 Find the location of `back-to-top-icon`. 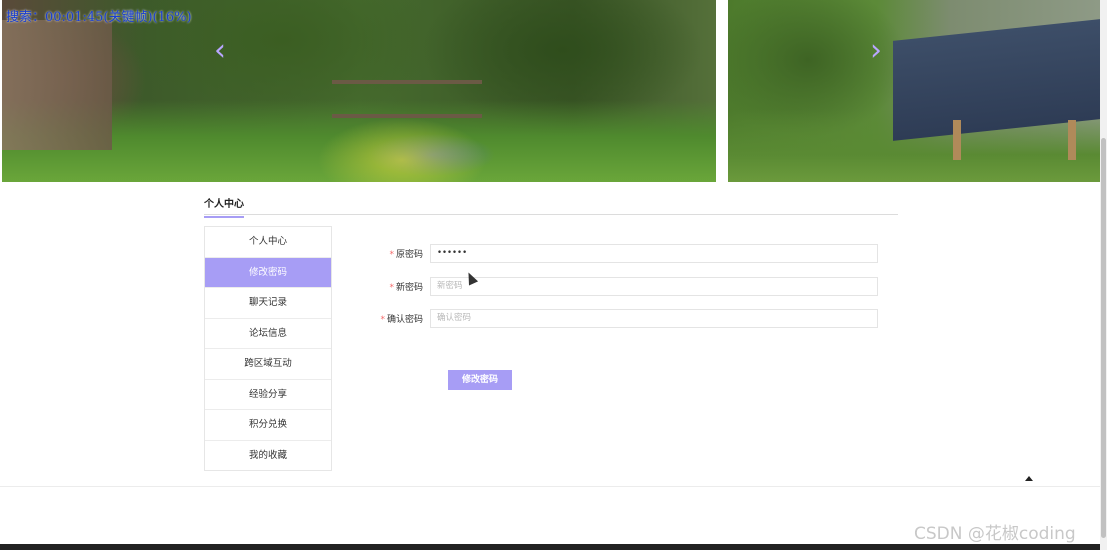

back-to-top-icon is located at coordinates (1029, 478).